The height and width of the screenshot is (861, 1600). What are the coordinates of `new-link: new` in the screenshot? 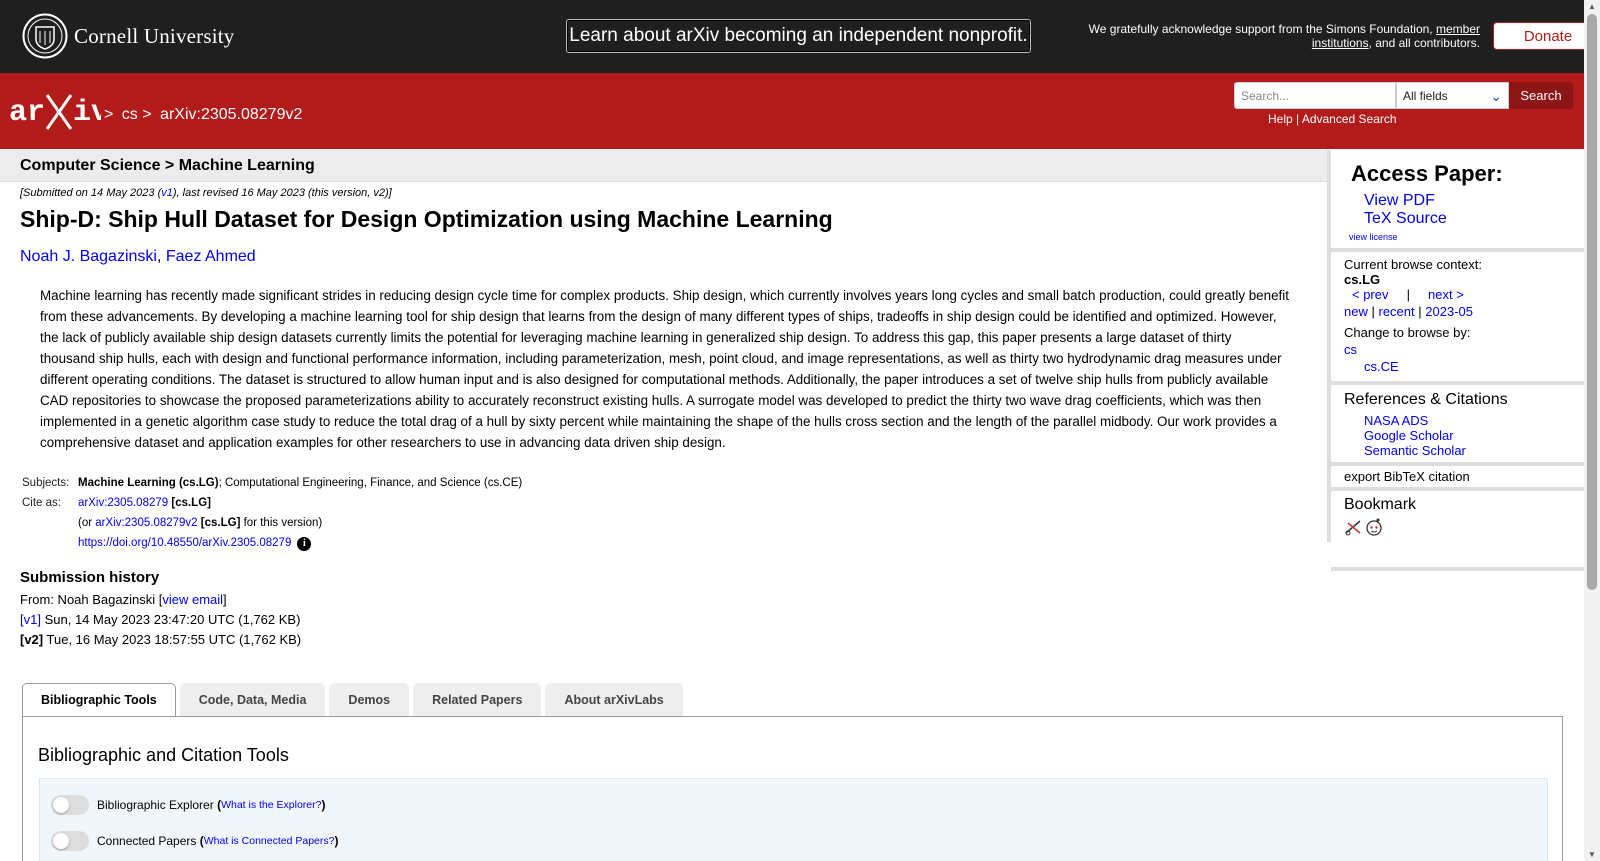 It's located at (1356, 311).